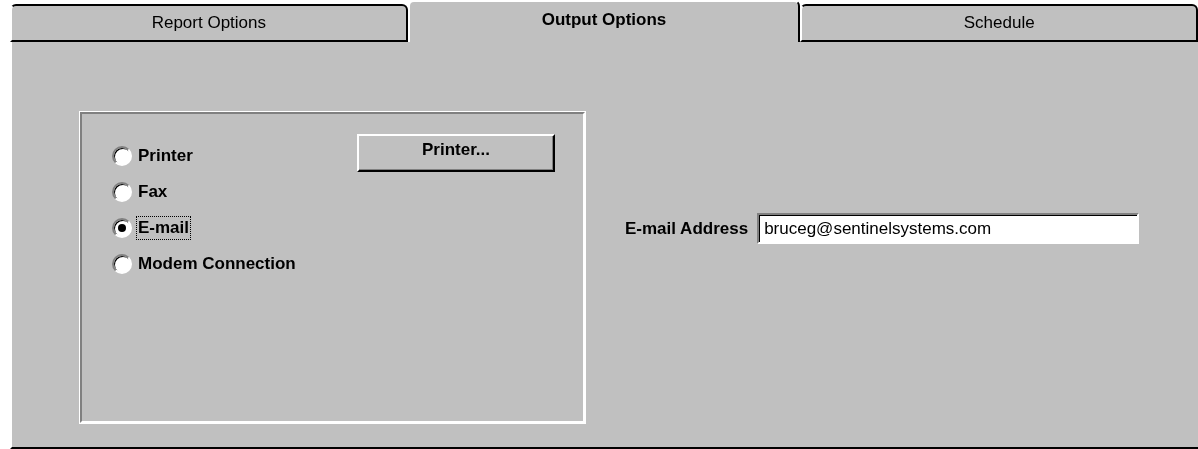 The width and height of the screenshot is (1198, 449). I want to click on field-label: E-mail Address, so click(687, 228).